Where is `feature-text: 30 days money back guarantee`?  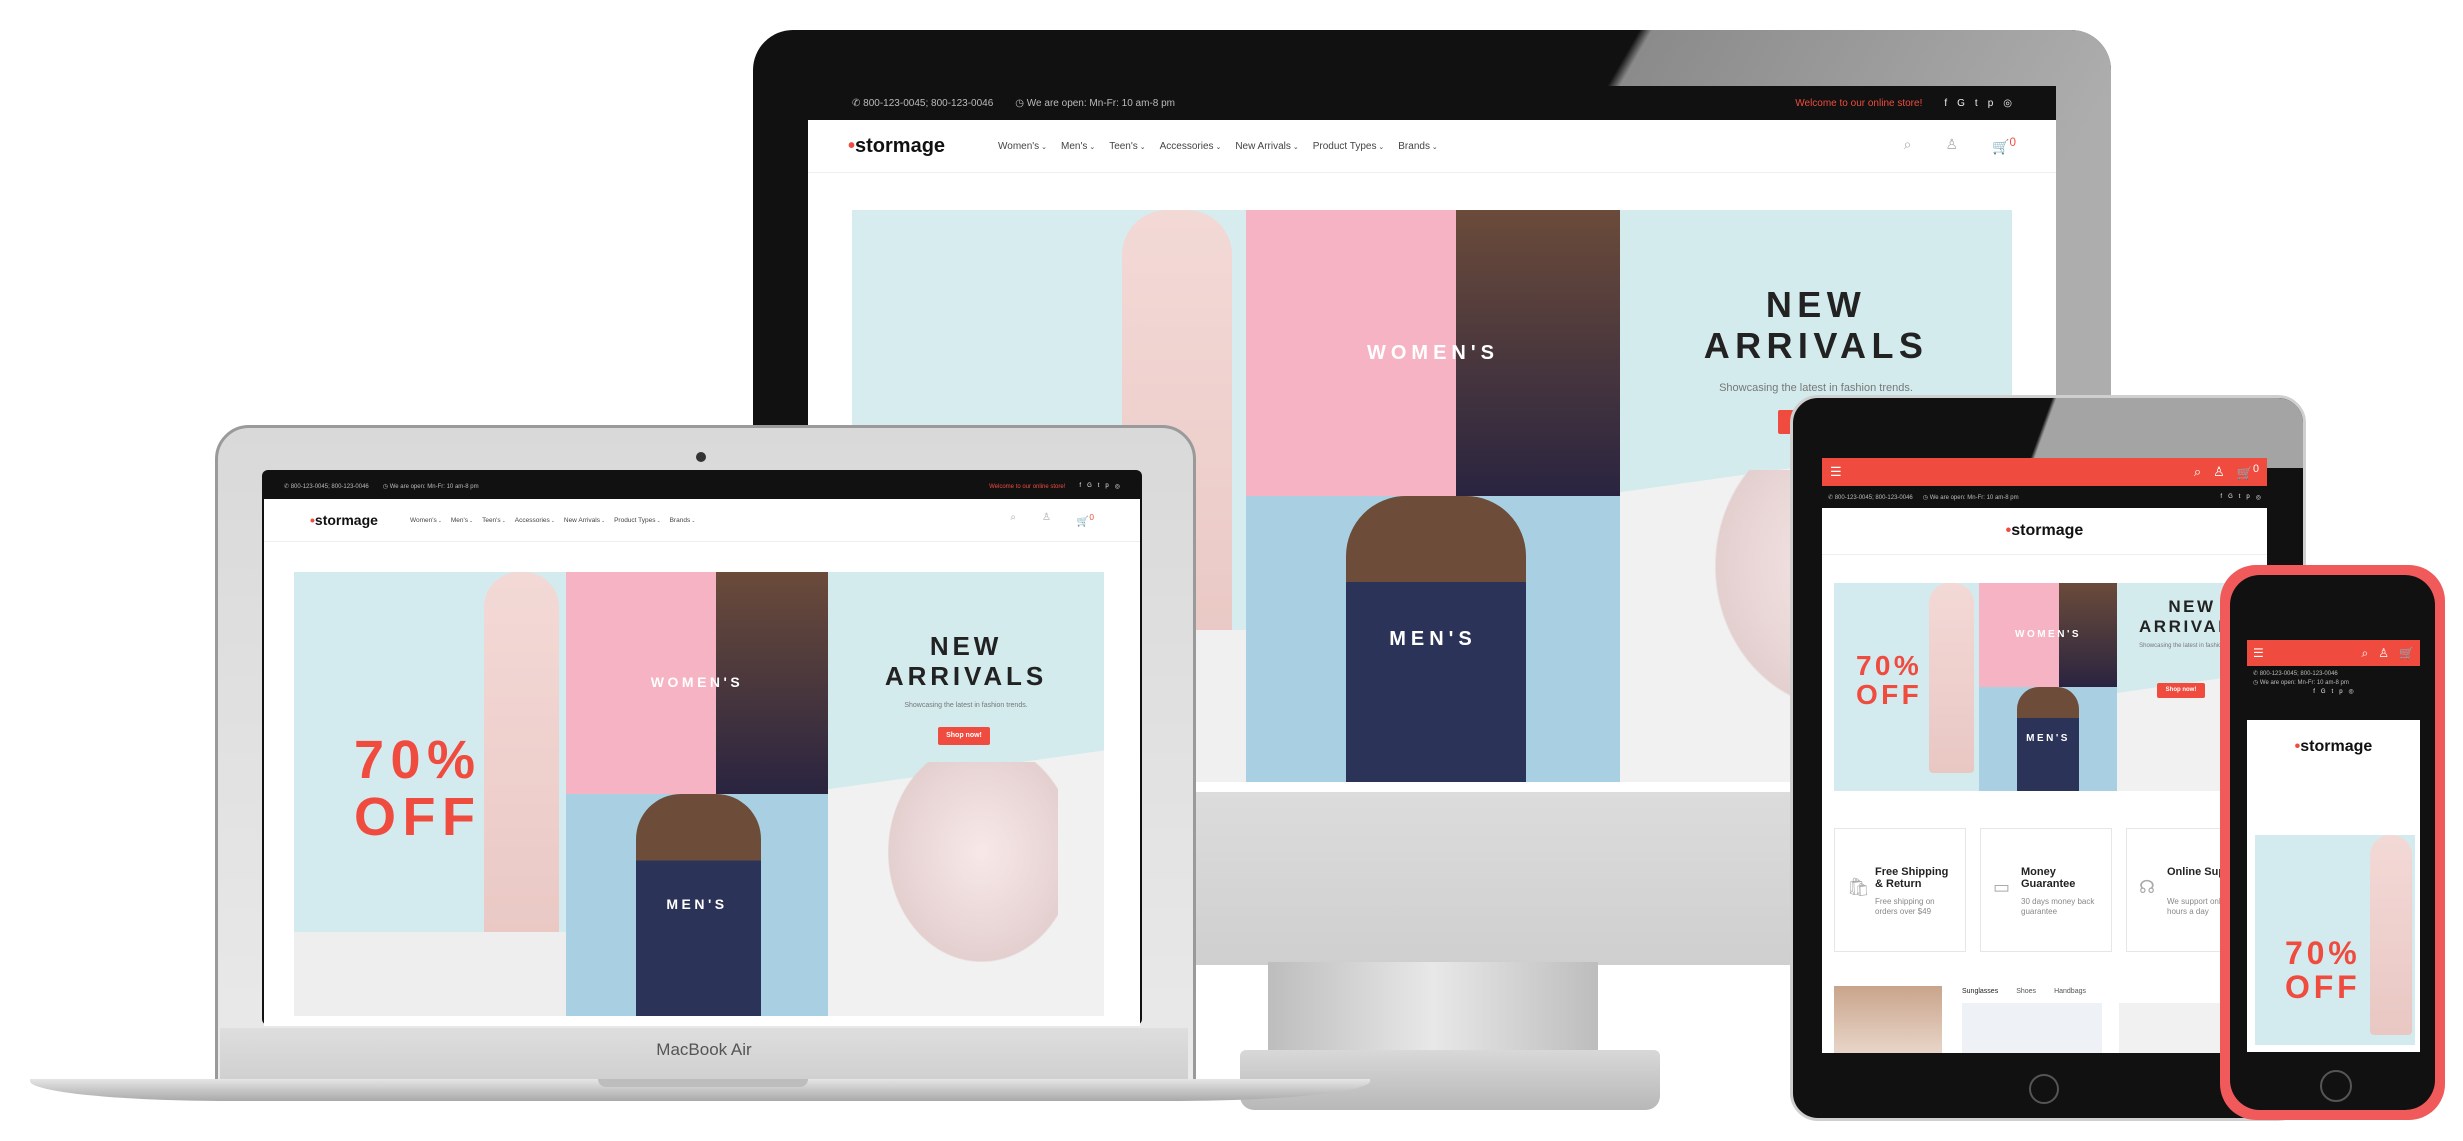 feature-text: 30 days money back guarantee is located at coordinates (2058, 906).